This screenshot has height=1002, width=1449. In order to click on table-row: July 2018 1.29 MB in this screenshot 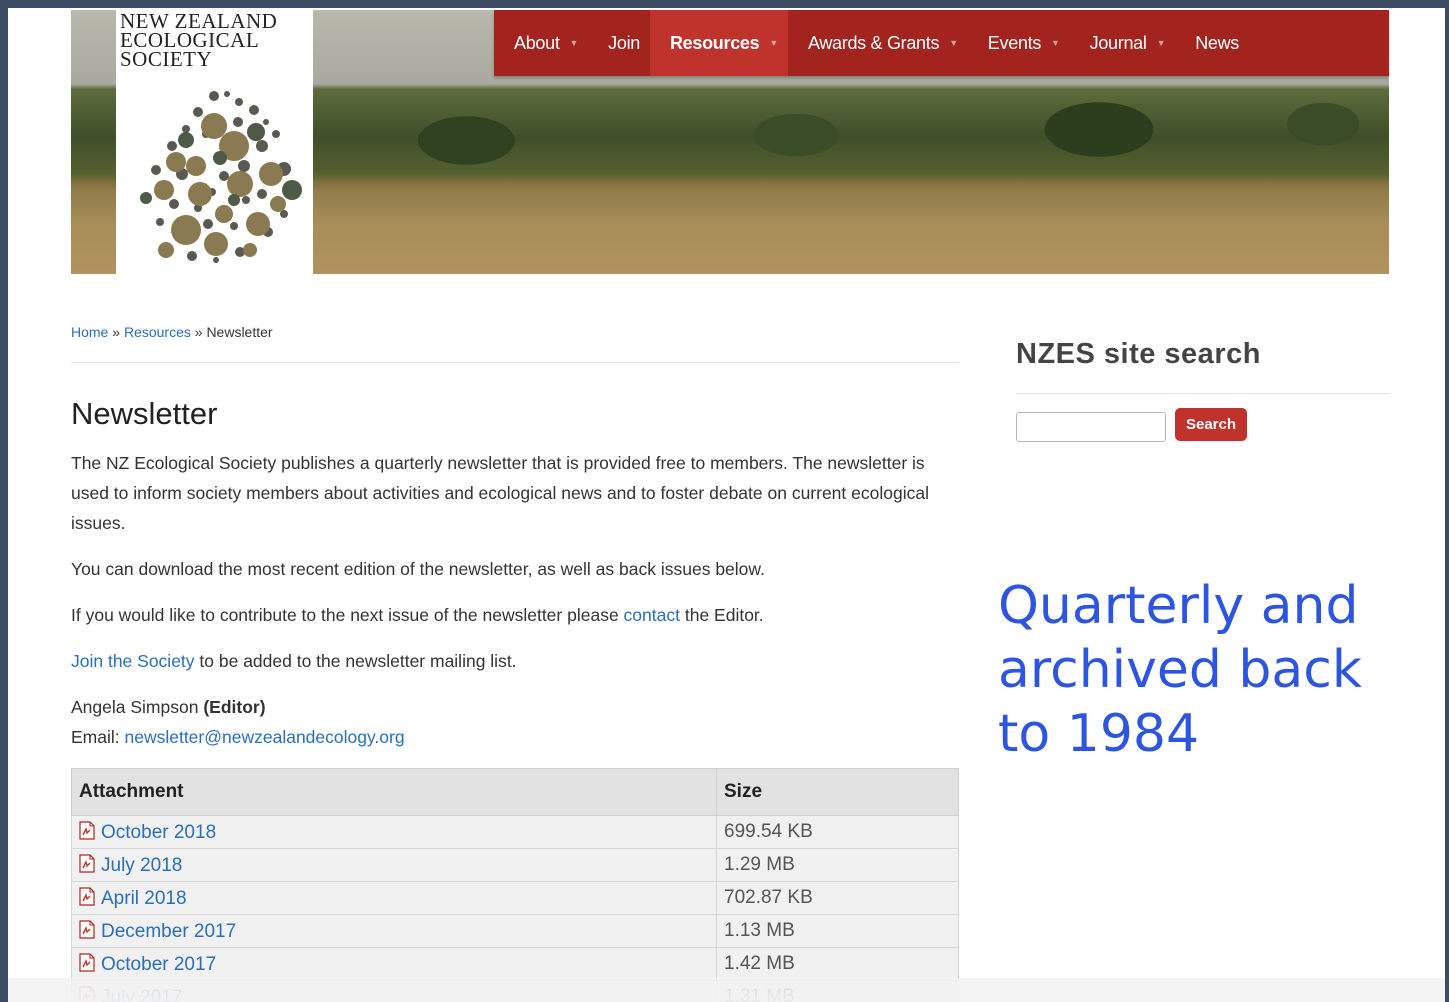, I will do `click(515, 865)`.